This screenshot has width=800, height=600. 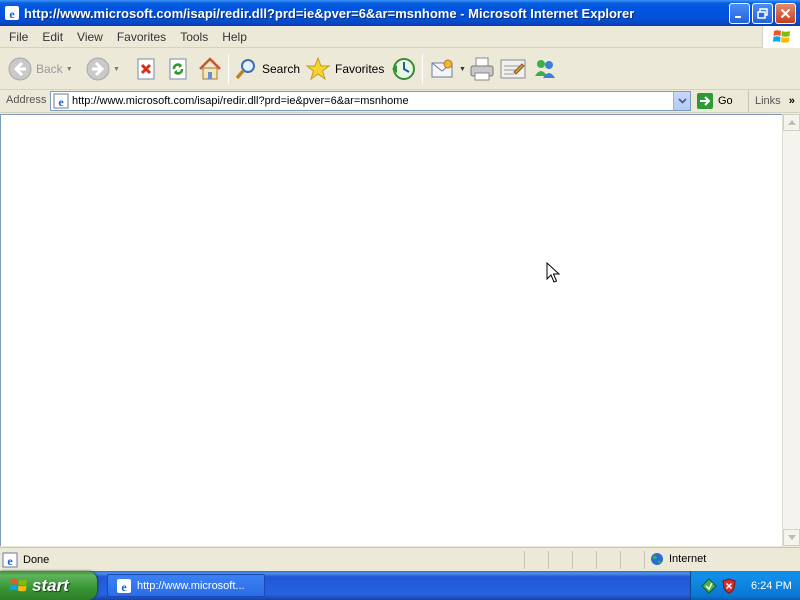 I want to click on menu-favorites: Favorites, so click(x=141, y=37).